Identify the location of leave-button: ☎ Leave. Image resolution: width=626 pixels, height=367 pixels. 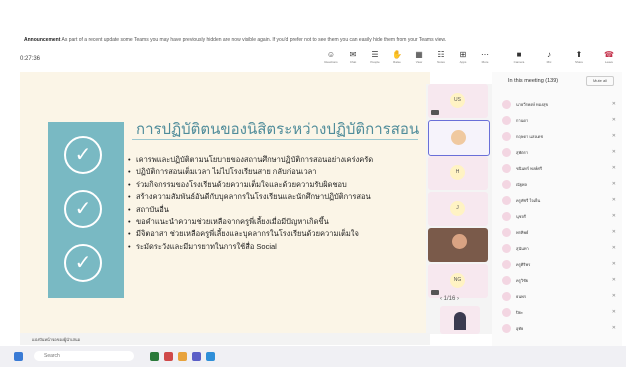
(609, 60).